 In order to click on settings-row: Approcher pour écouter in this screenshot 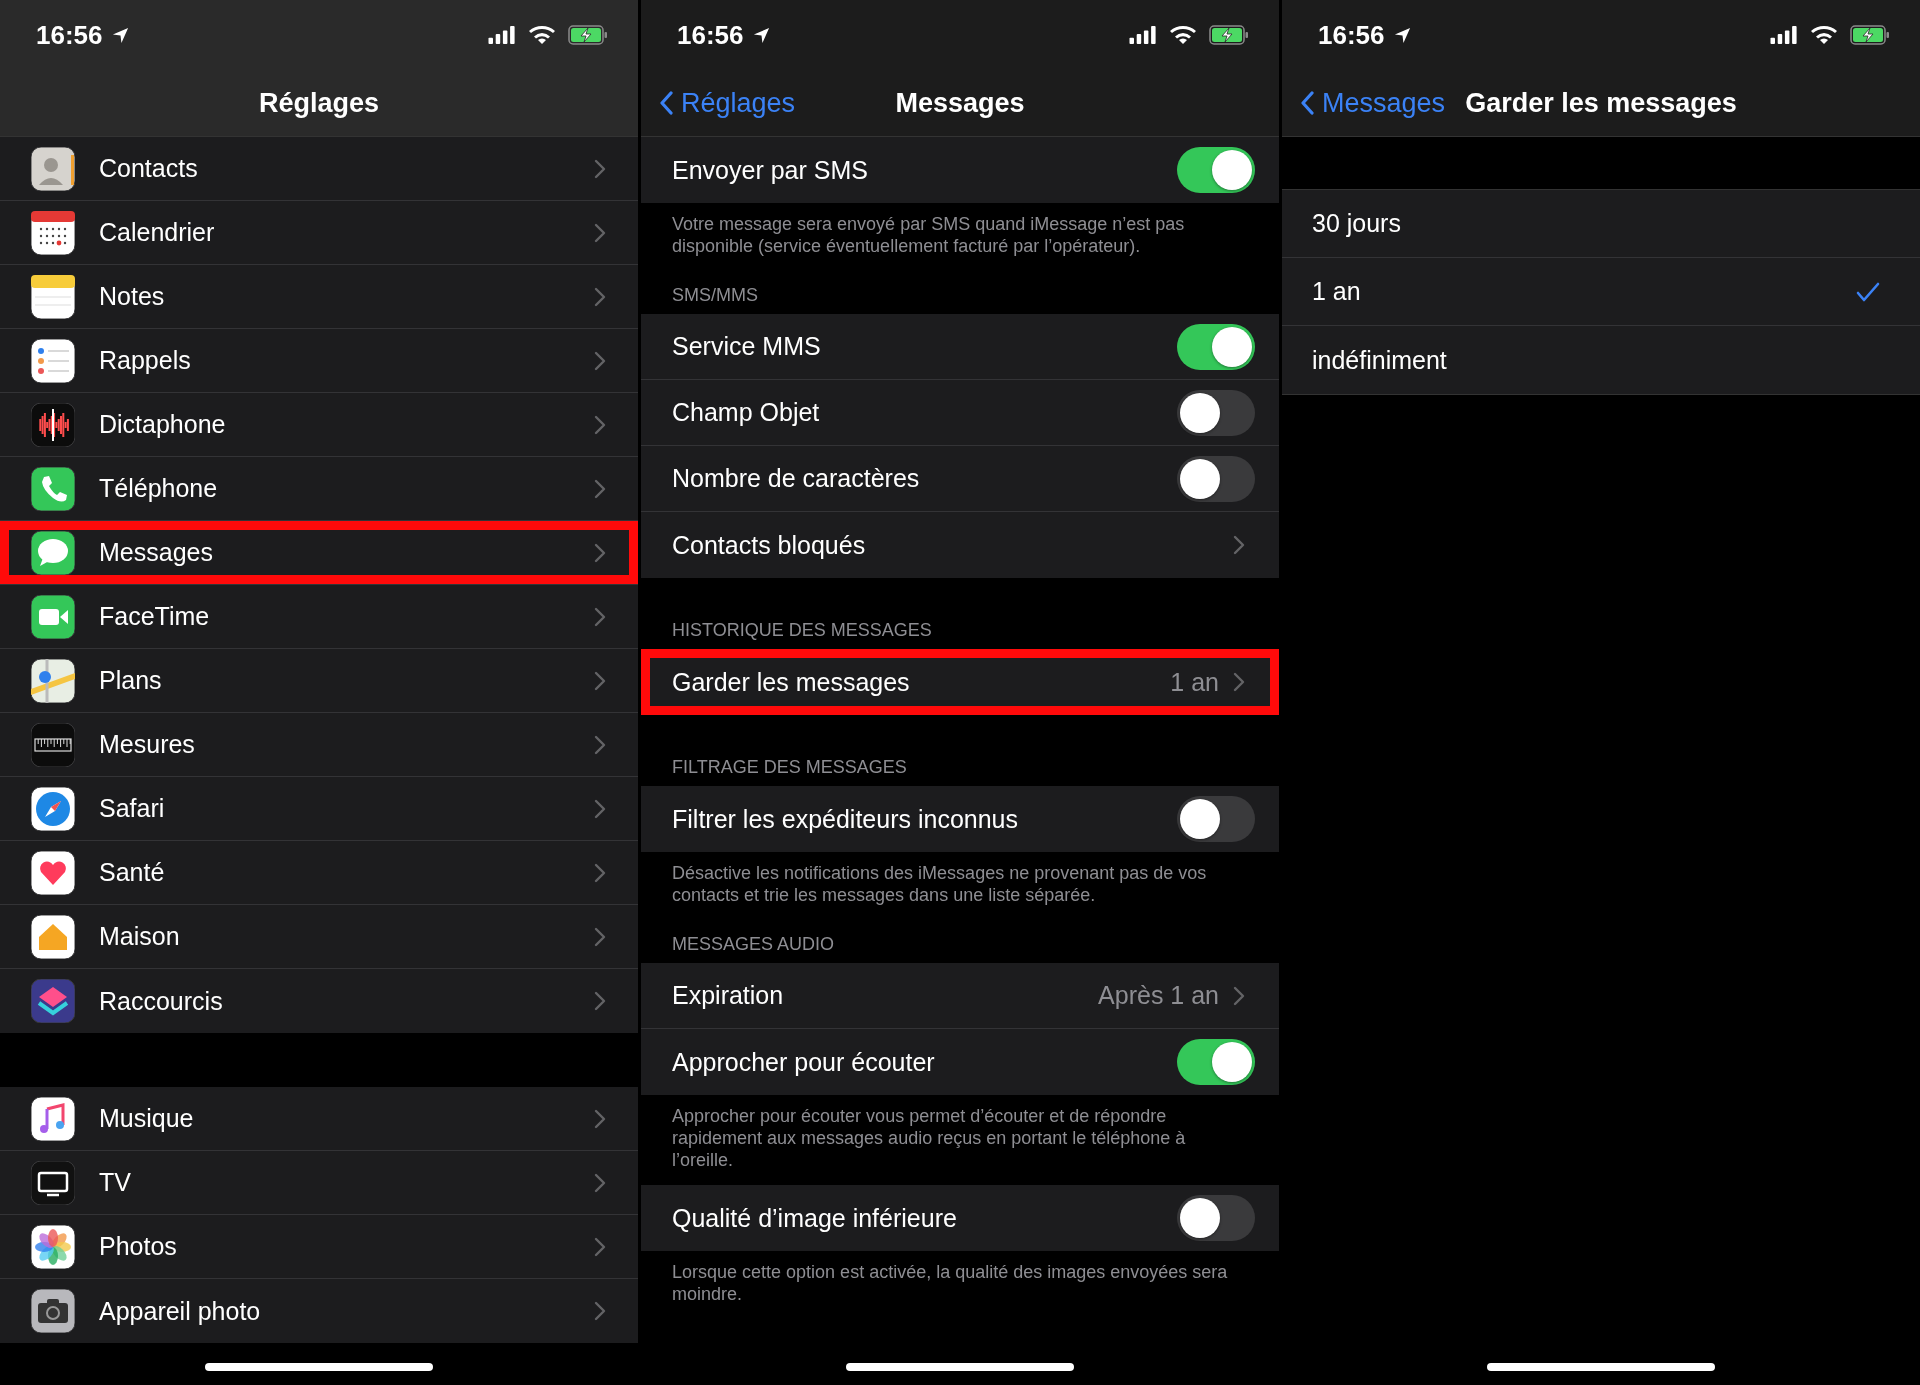, I will do `click(960, 1062)`.